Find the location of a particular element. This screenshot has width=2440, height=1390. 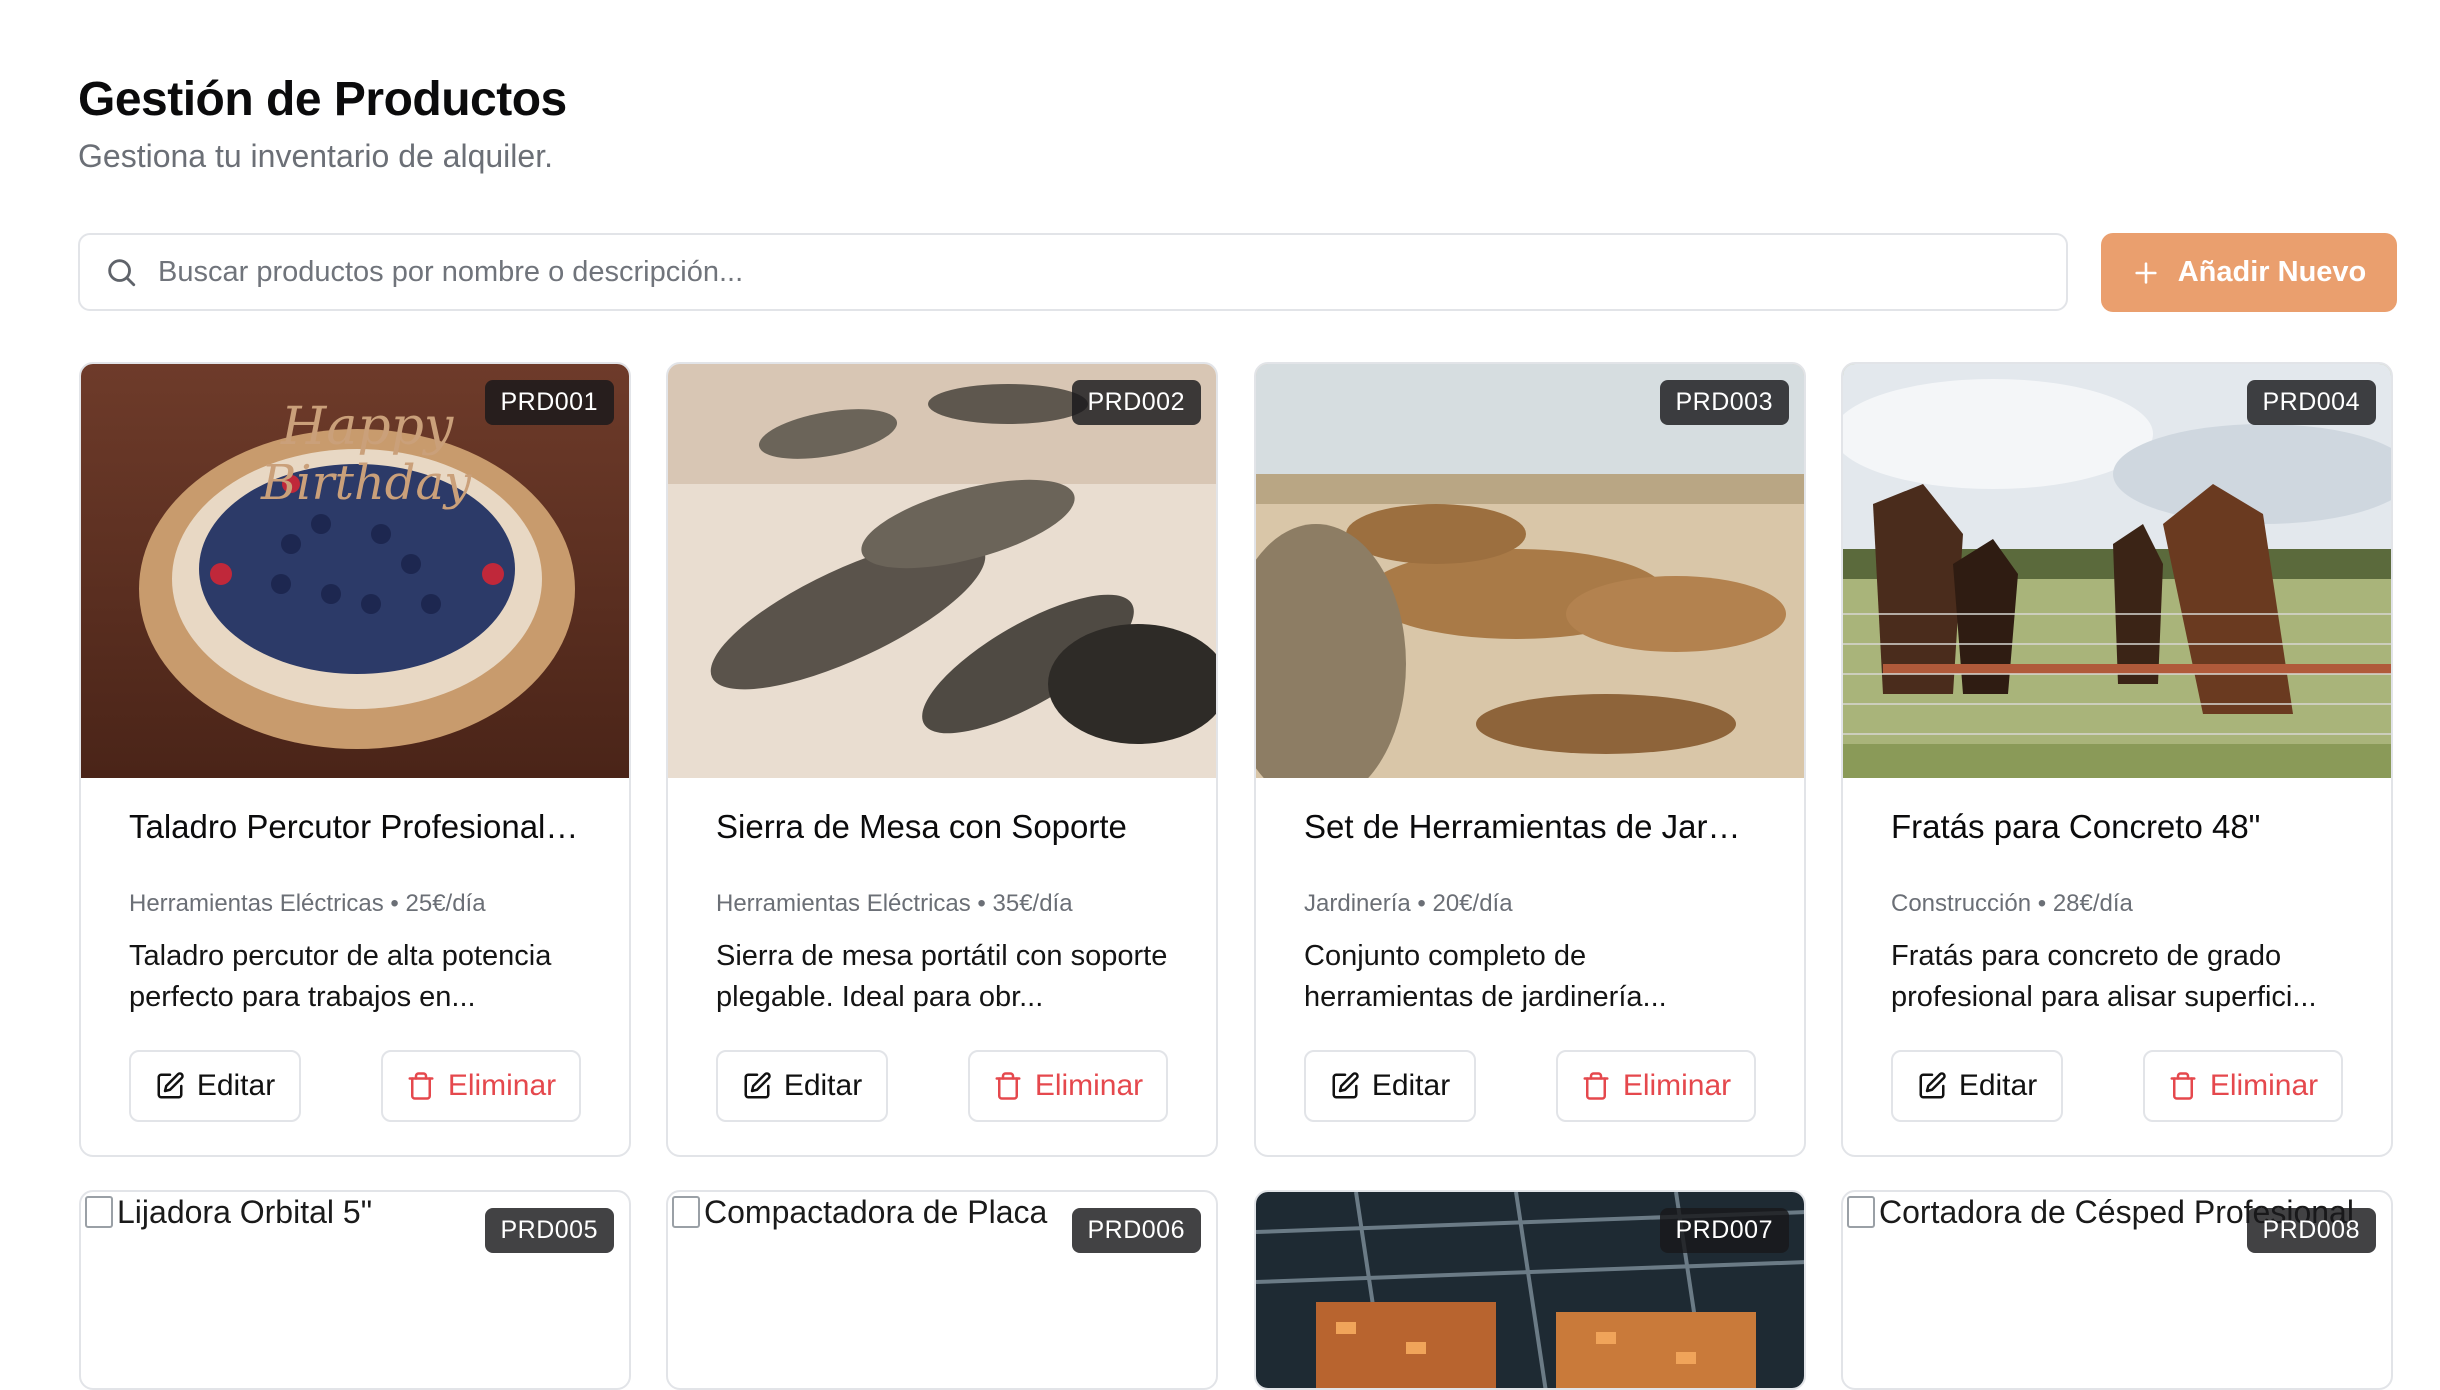

product-id-badge: PRD001 is located at coordinates (549, 402).